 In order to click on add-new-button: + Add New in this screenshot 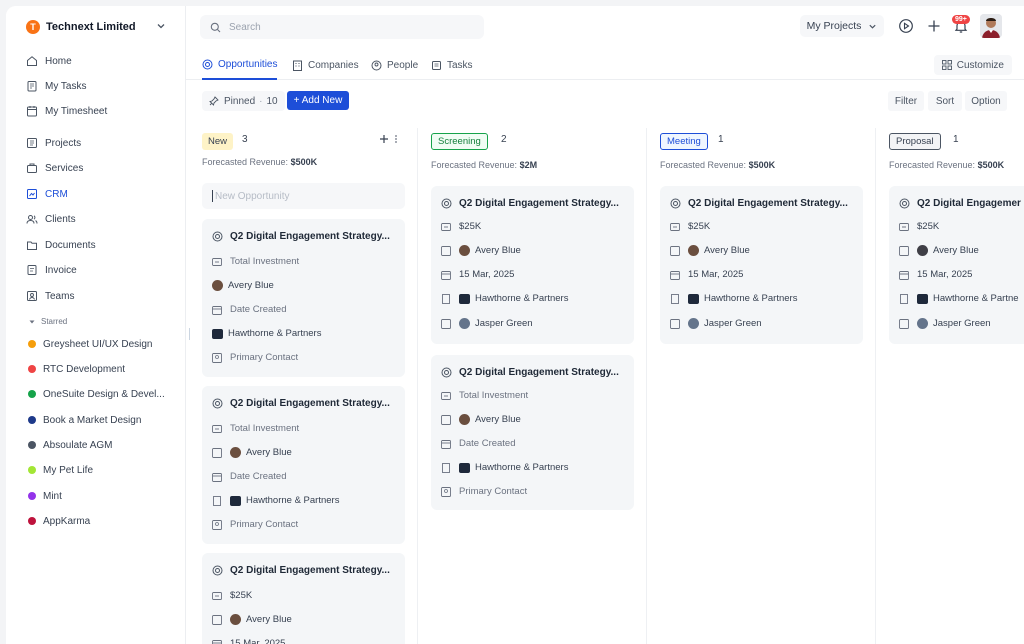, I will do `click(318, 100)`.